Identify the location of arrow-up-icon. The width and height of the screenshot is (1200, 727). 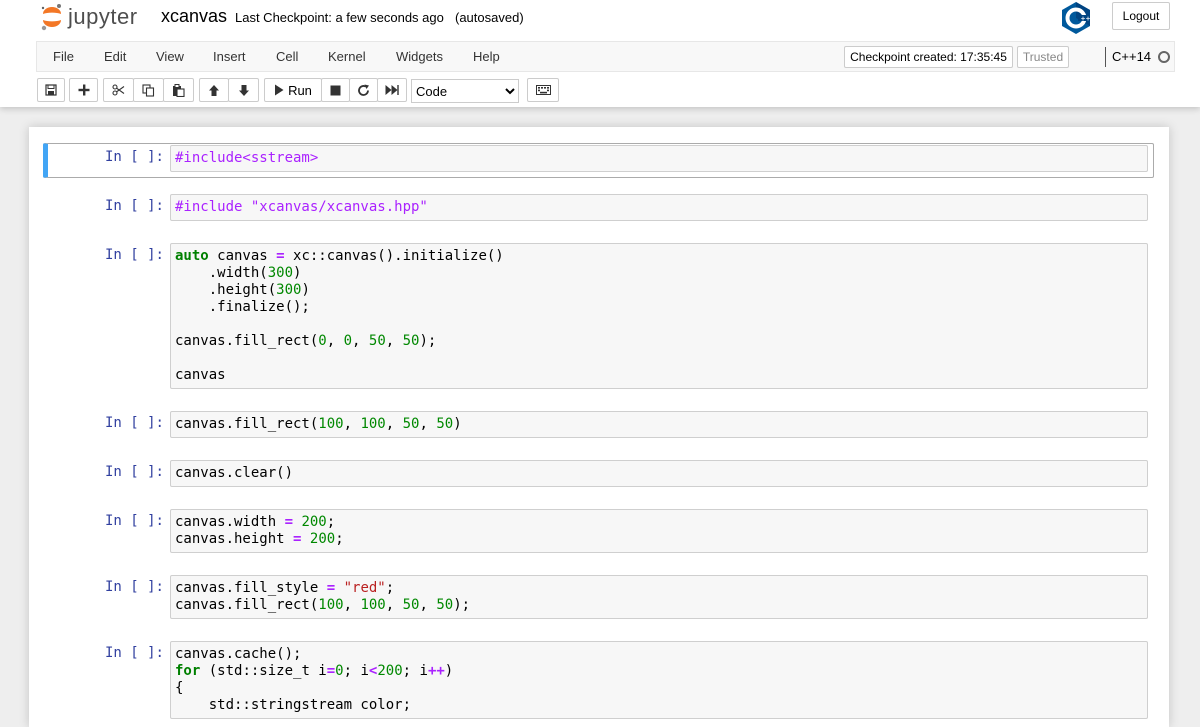
(214, 90).